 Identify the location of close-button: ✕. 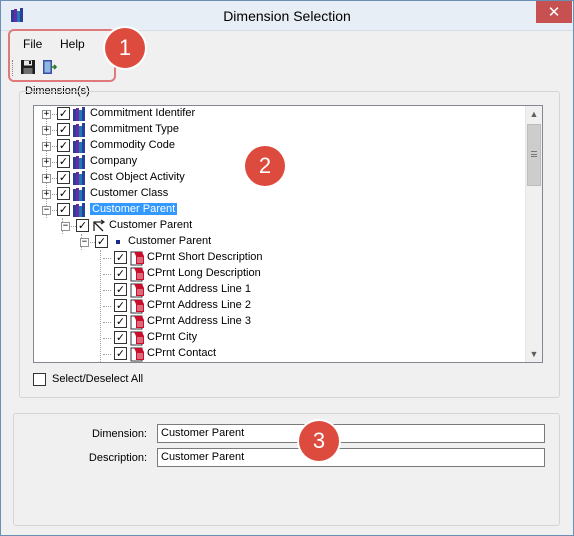
(554, 12).